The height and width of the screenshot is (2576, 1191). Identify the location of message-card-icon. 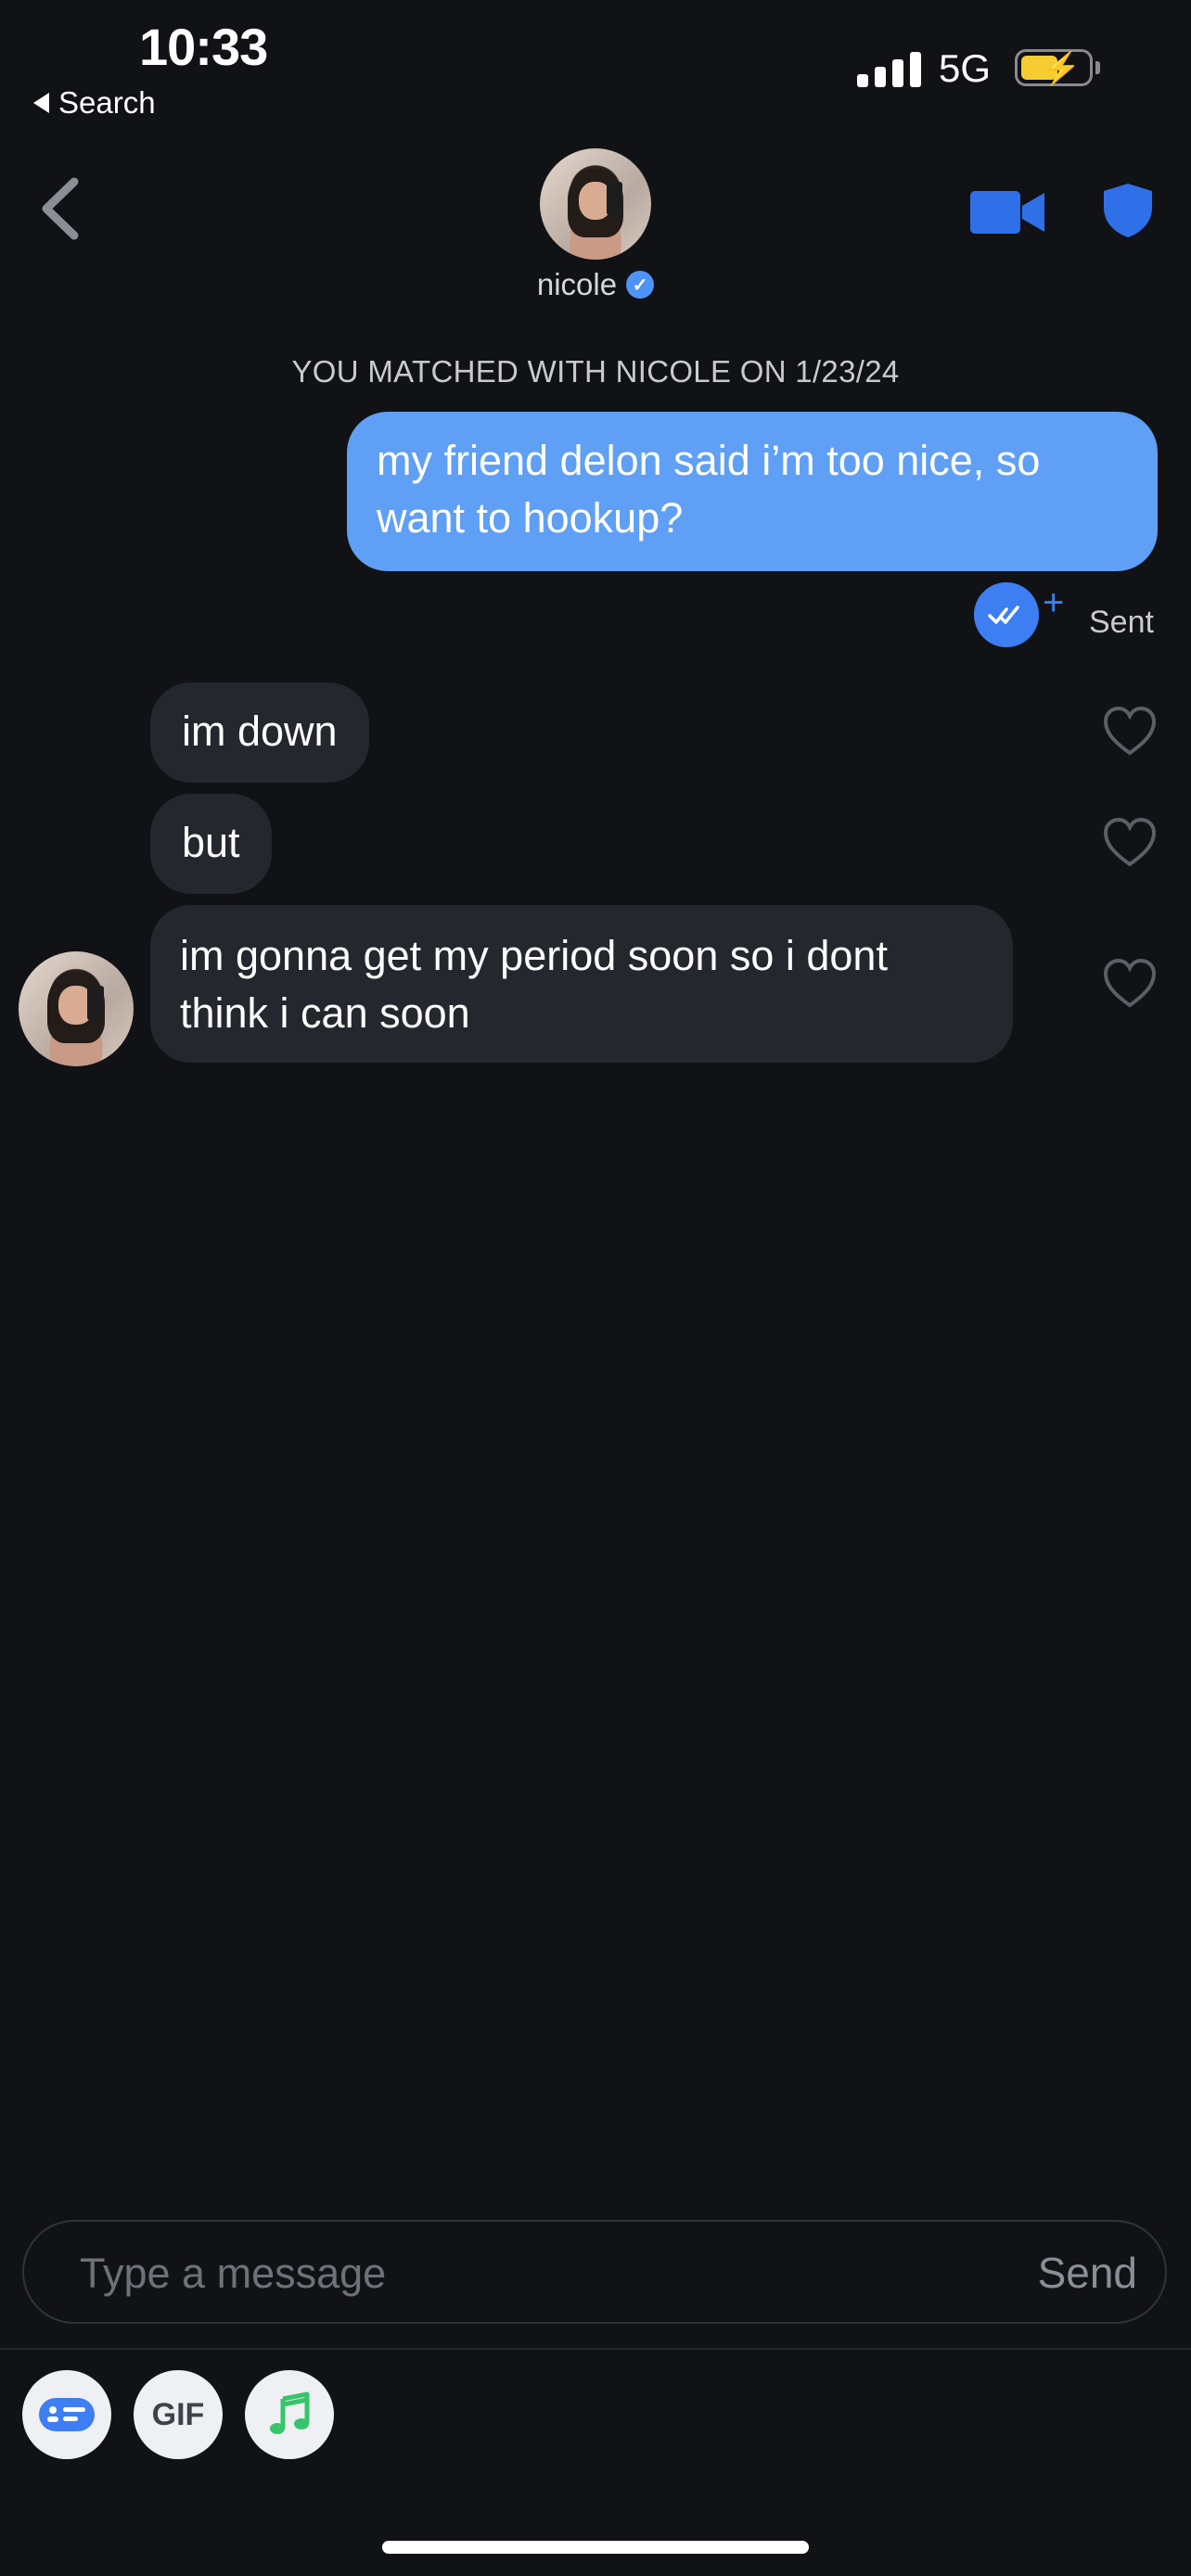
(67, 2414).